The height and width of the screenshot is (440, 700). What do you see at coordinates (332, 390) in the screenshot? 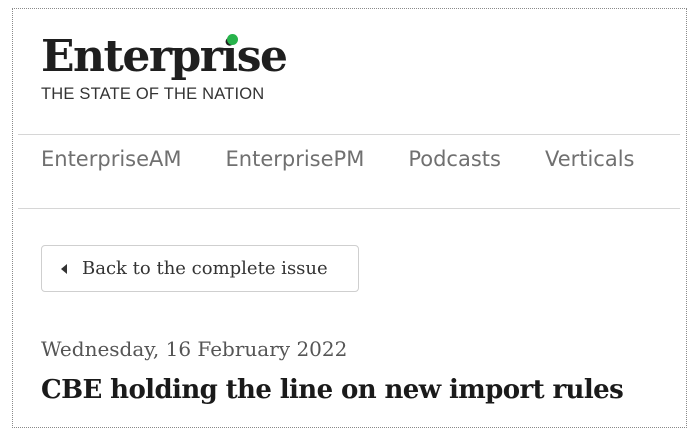
I see `article-headline: CBE holding the line on new import rules` at bounding box center [332, 390].